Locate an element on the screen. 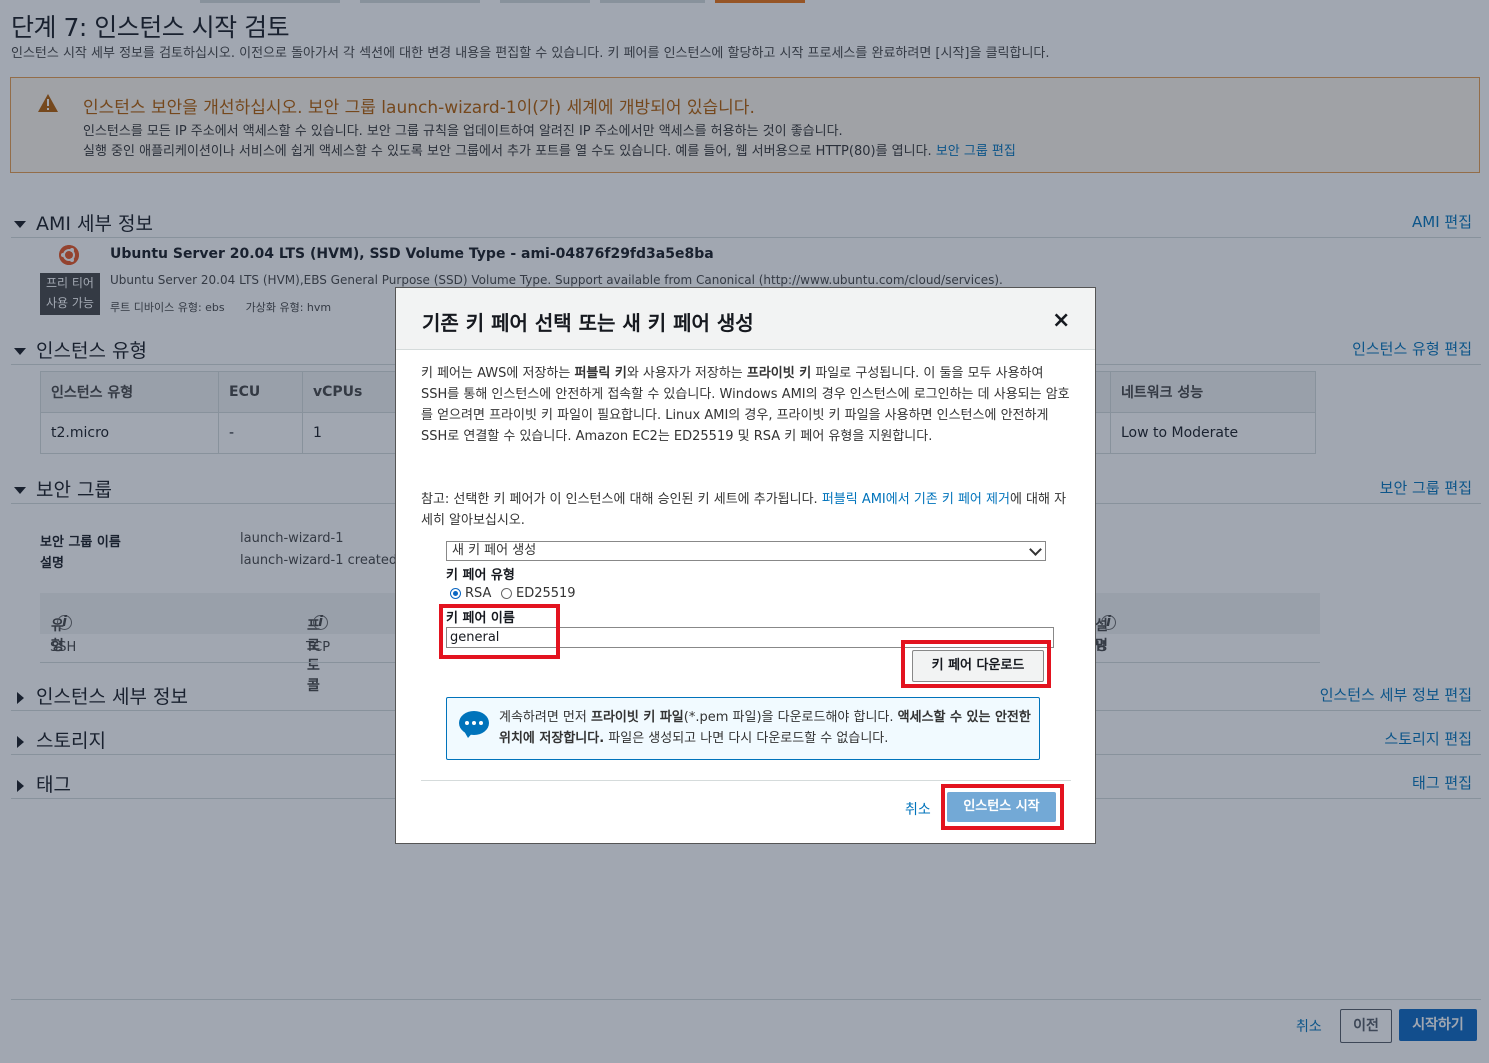  modal-header: 기존 키 페어 선택 또는 새 키 페어 생성 × is located at coordinates (745, 319).